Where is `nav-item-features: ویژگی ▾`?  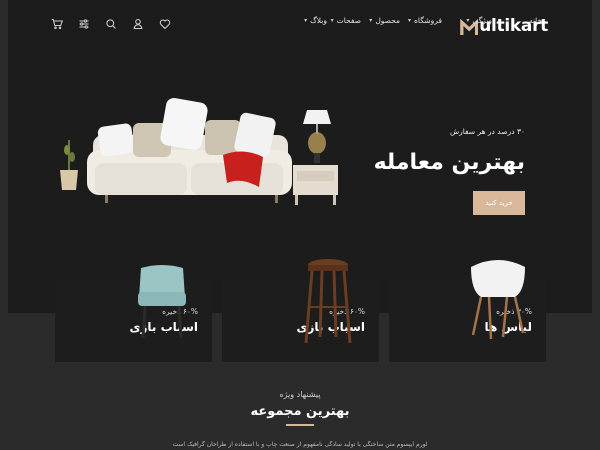 nav-item-features: ویژگی ▾ is located at coordinates (479, 20).